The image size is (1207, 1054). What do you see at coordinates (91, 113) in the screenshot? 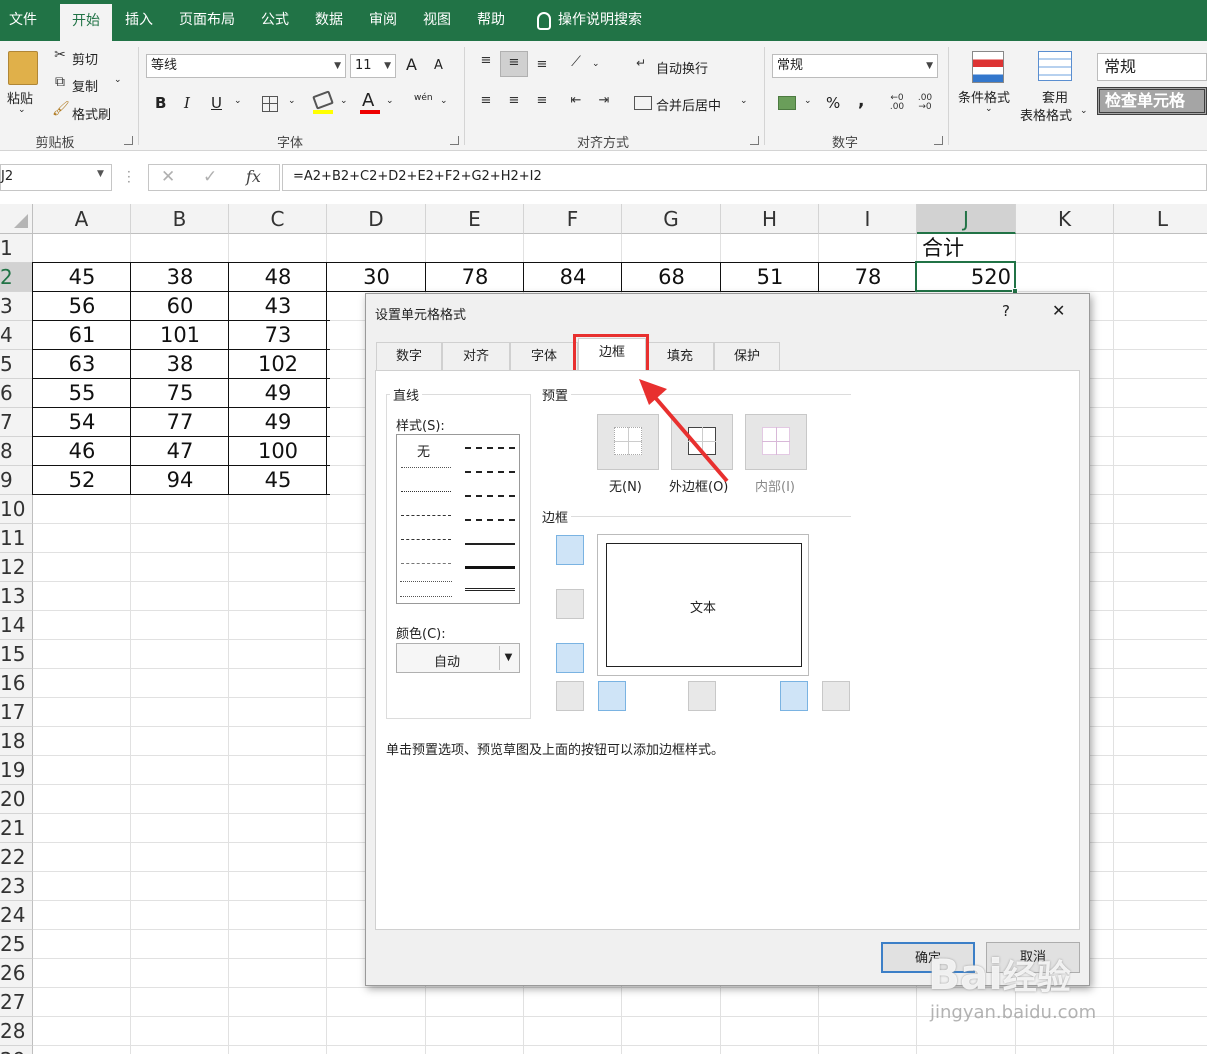
I see `format-painter-button: 格式刷` at bounding box center [91, 113].